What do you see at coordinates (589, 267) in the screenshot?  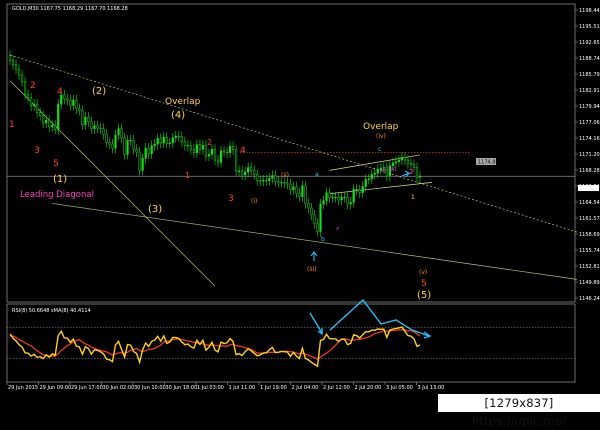 I see `y-tick-label: 1152.81` at bounding box center [589, 267].